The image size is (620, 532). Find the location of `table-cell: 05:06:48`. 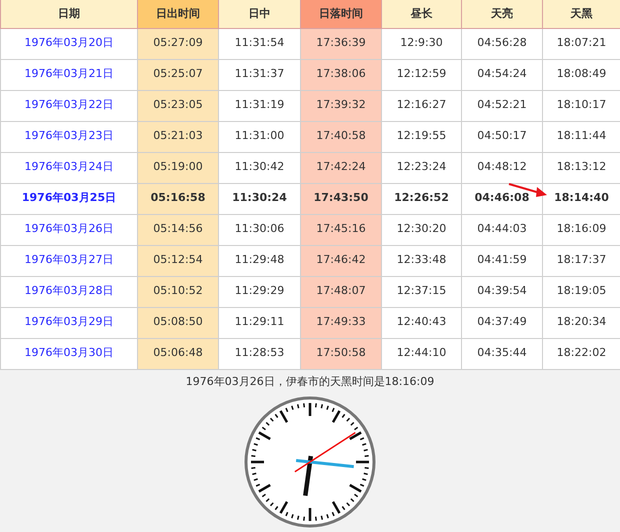

table-cell: 05:06:48 is located at coordinates (178, 353).